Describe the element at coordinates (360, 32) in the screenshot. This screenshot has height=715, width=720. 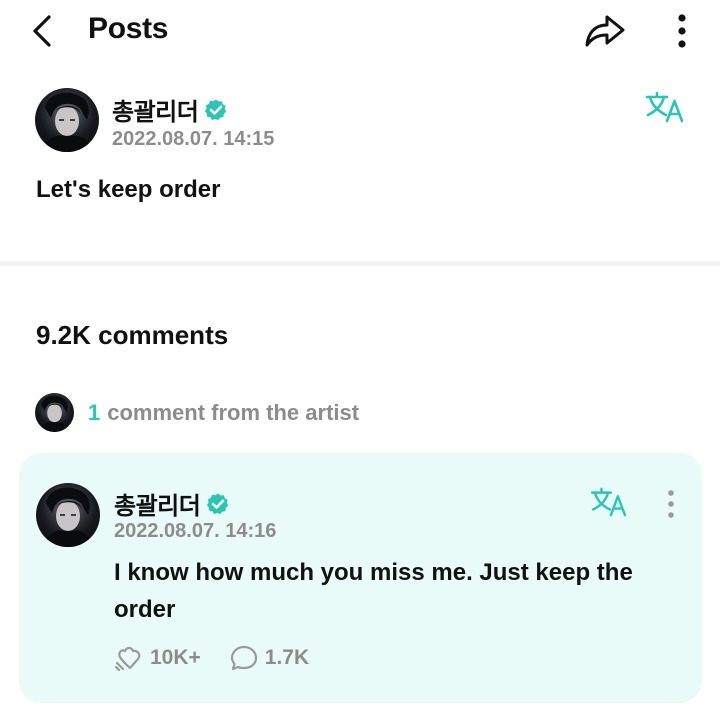
I see `top-bar: Posts` at that location.